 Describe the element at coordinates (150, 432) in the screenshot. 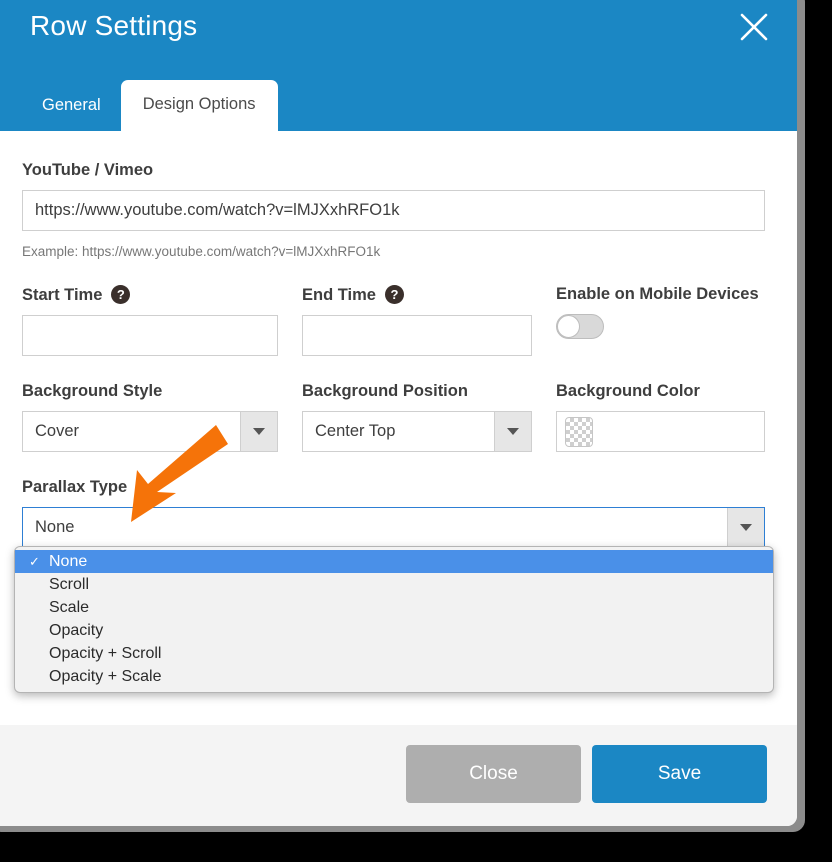

I see `background-style-select: Cover` at that location.